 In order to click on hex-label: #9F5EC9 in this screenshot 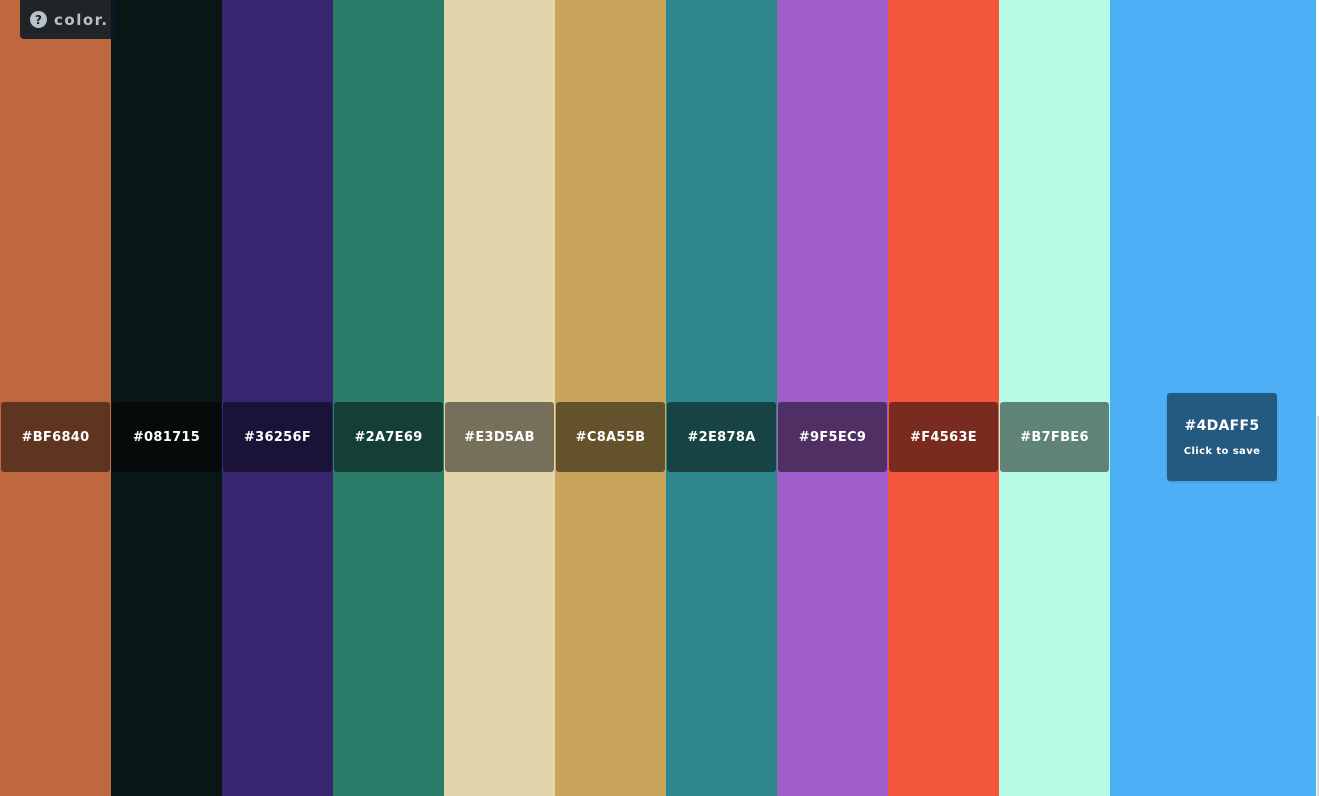, I will do `click(832, 437)`.